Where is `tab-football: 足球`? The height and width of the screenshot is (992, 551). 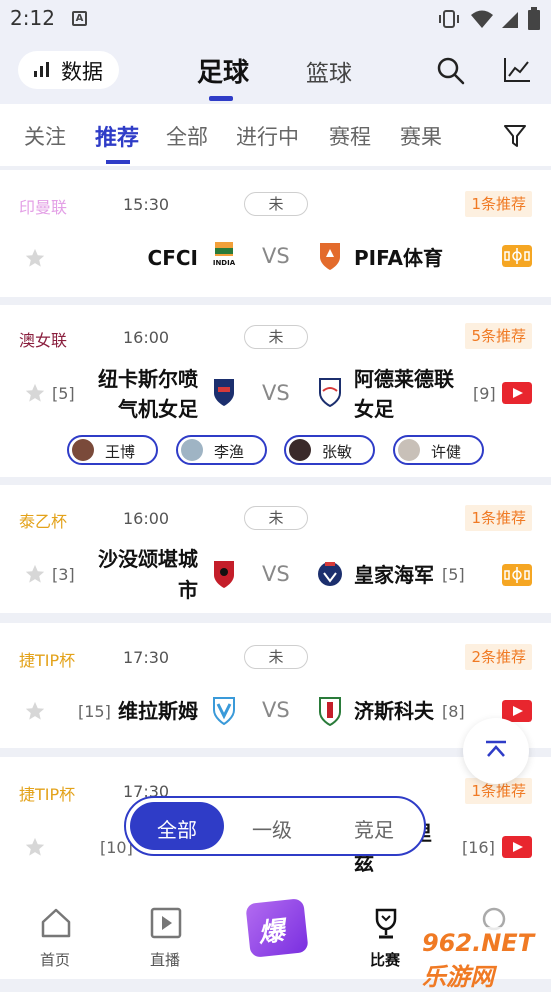
tab-football: 足球 is located at coordinates (223, 70).